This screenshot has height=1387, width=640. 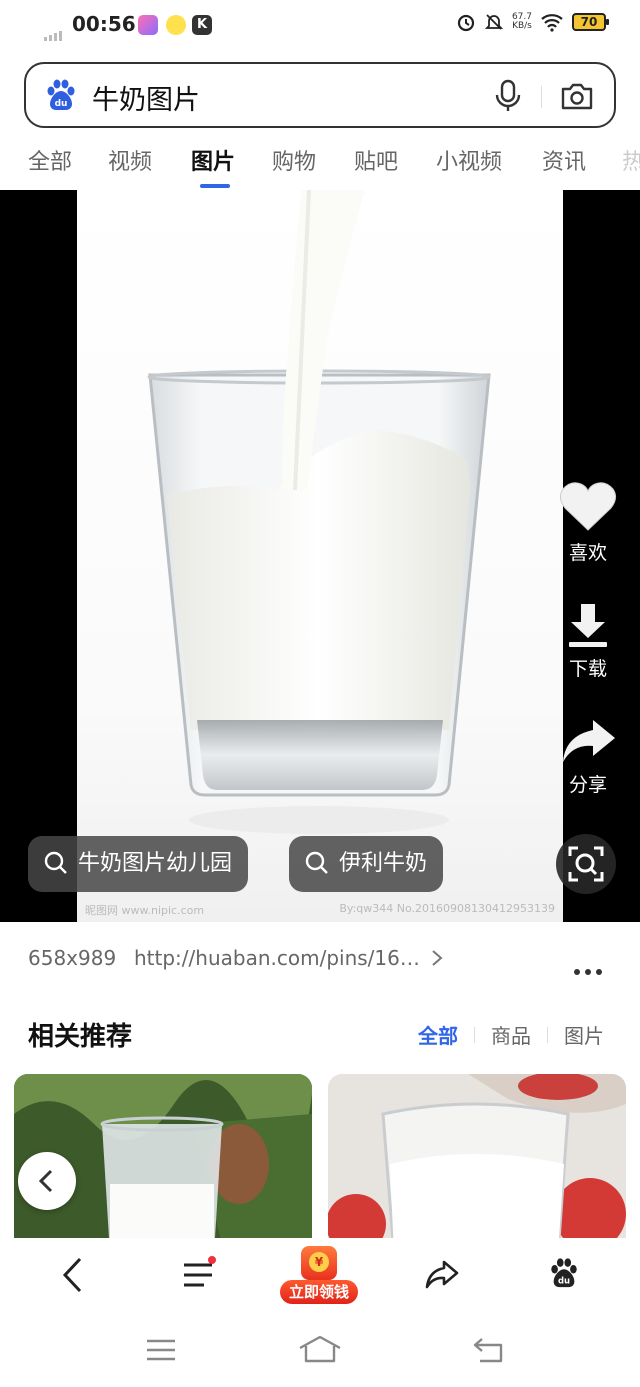 I want to click on notification-dot, so click(x=212, y=1260).